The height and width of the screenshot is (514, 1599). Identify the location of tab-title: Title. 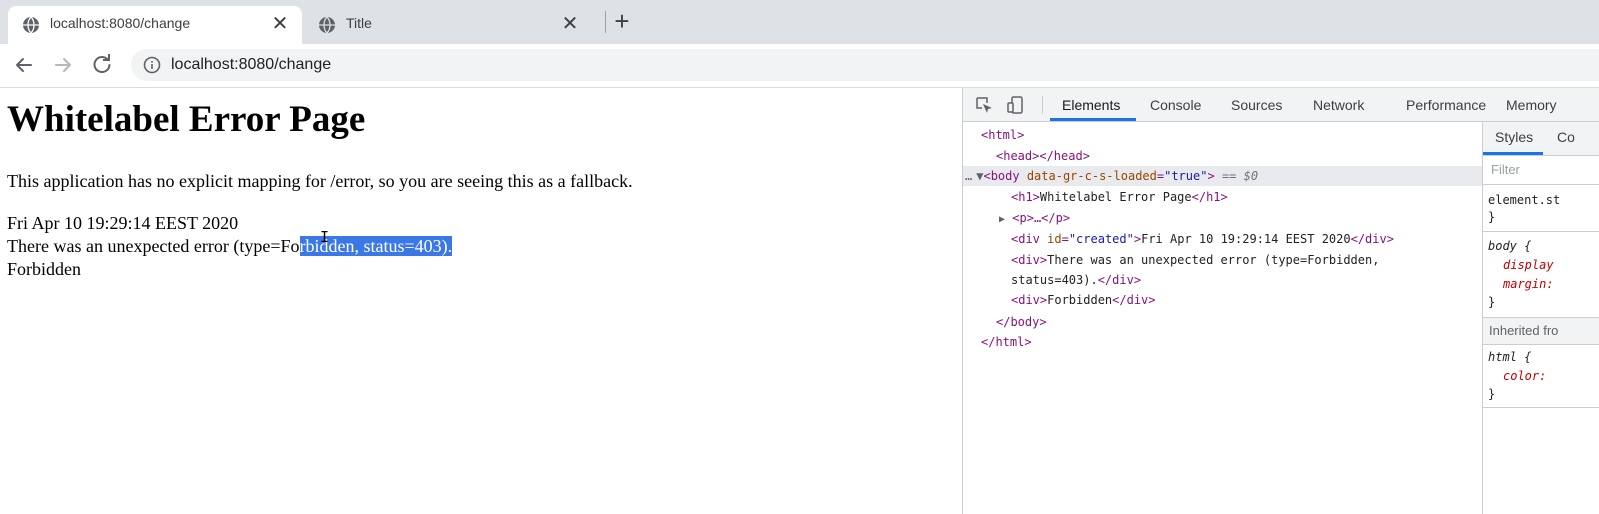
(359, 23).